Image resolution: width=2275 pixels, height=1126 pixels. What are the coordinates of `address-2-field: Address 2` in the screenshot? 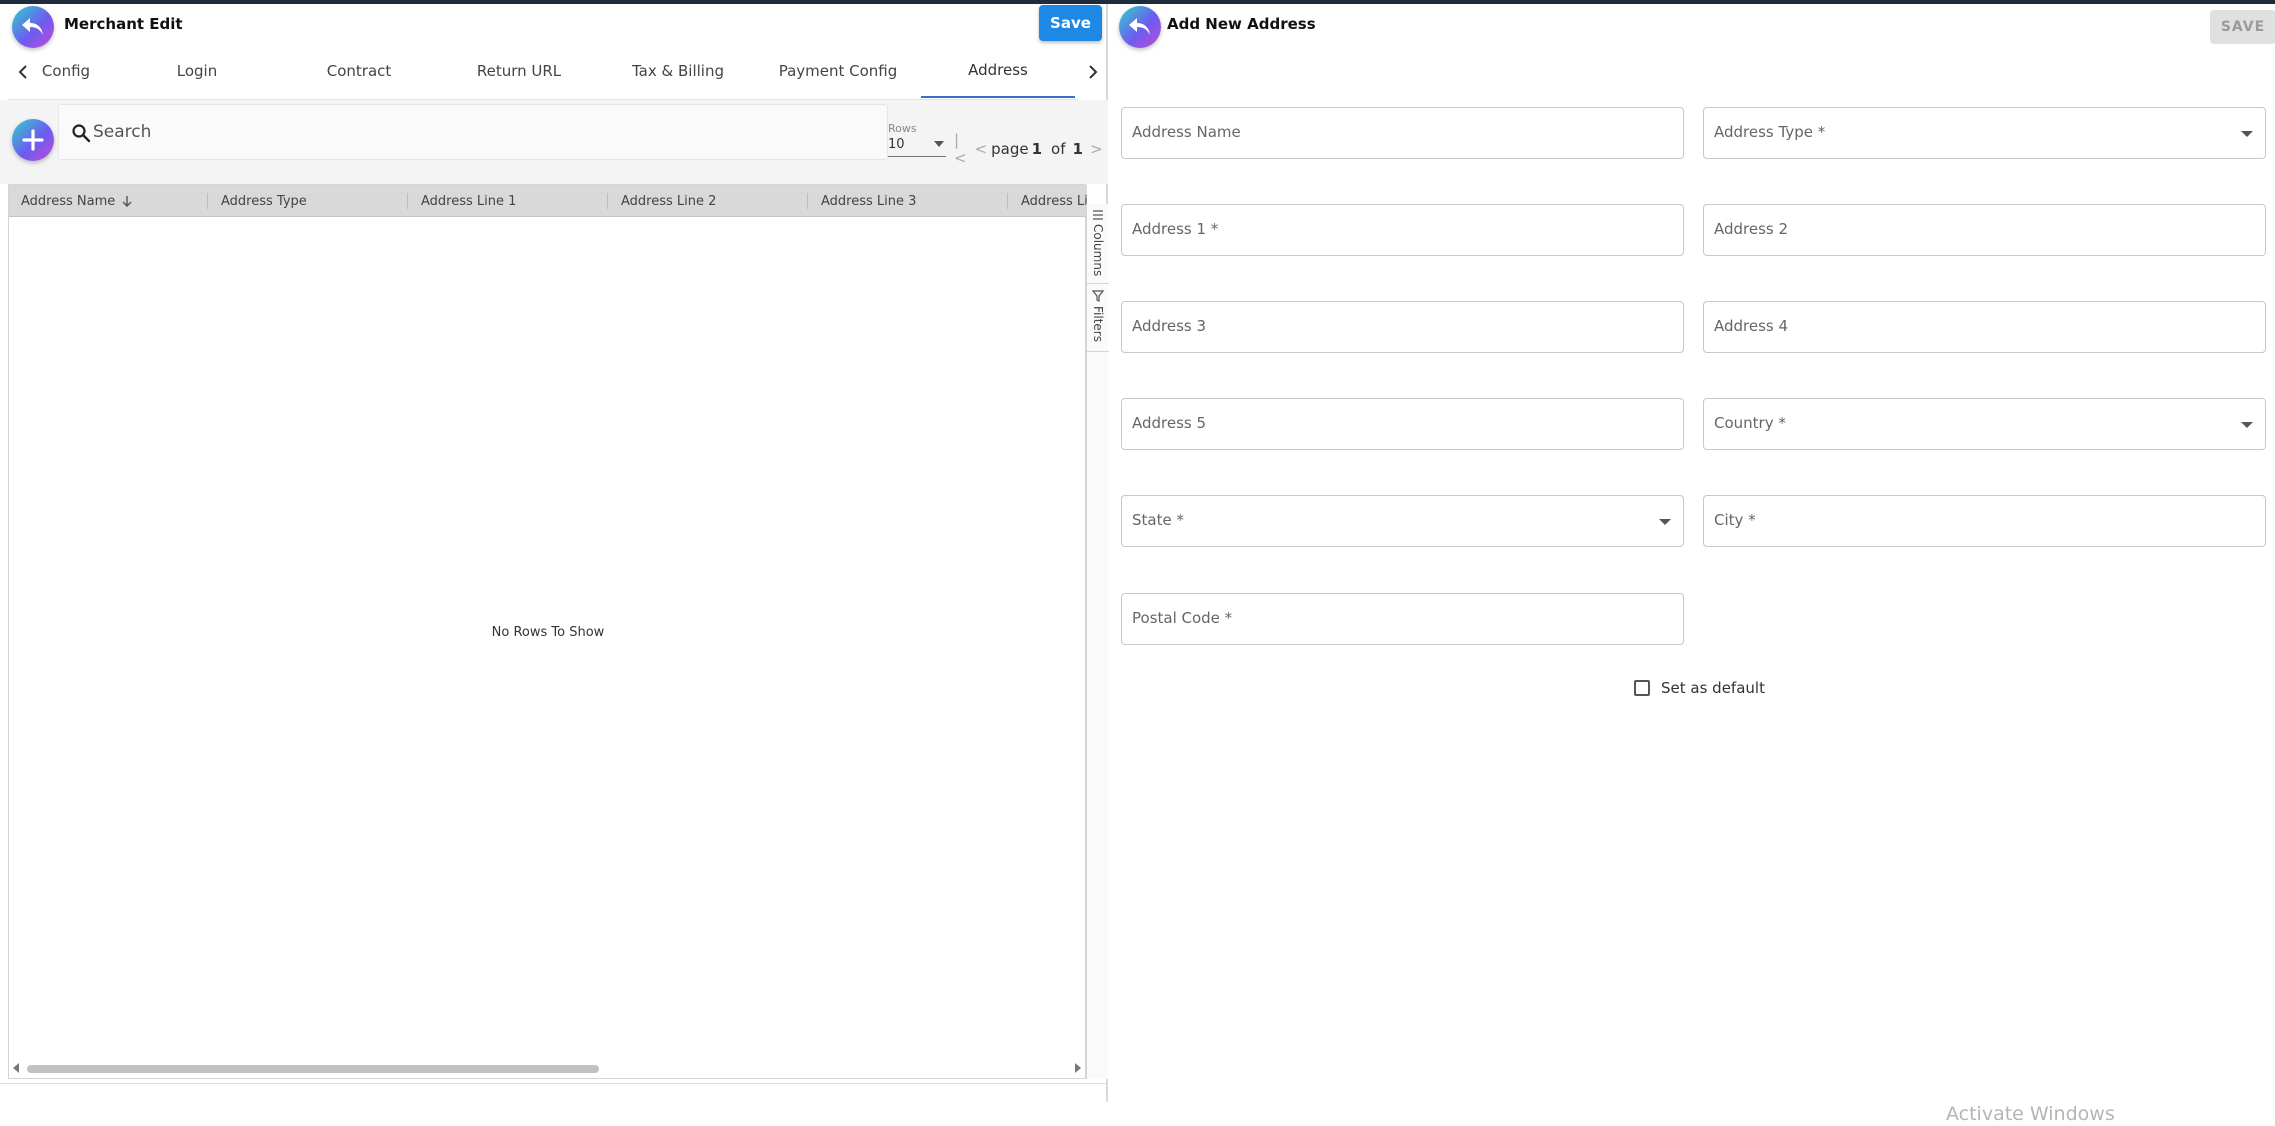 It's located at (1984, 230).